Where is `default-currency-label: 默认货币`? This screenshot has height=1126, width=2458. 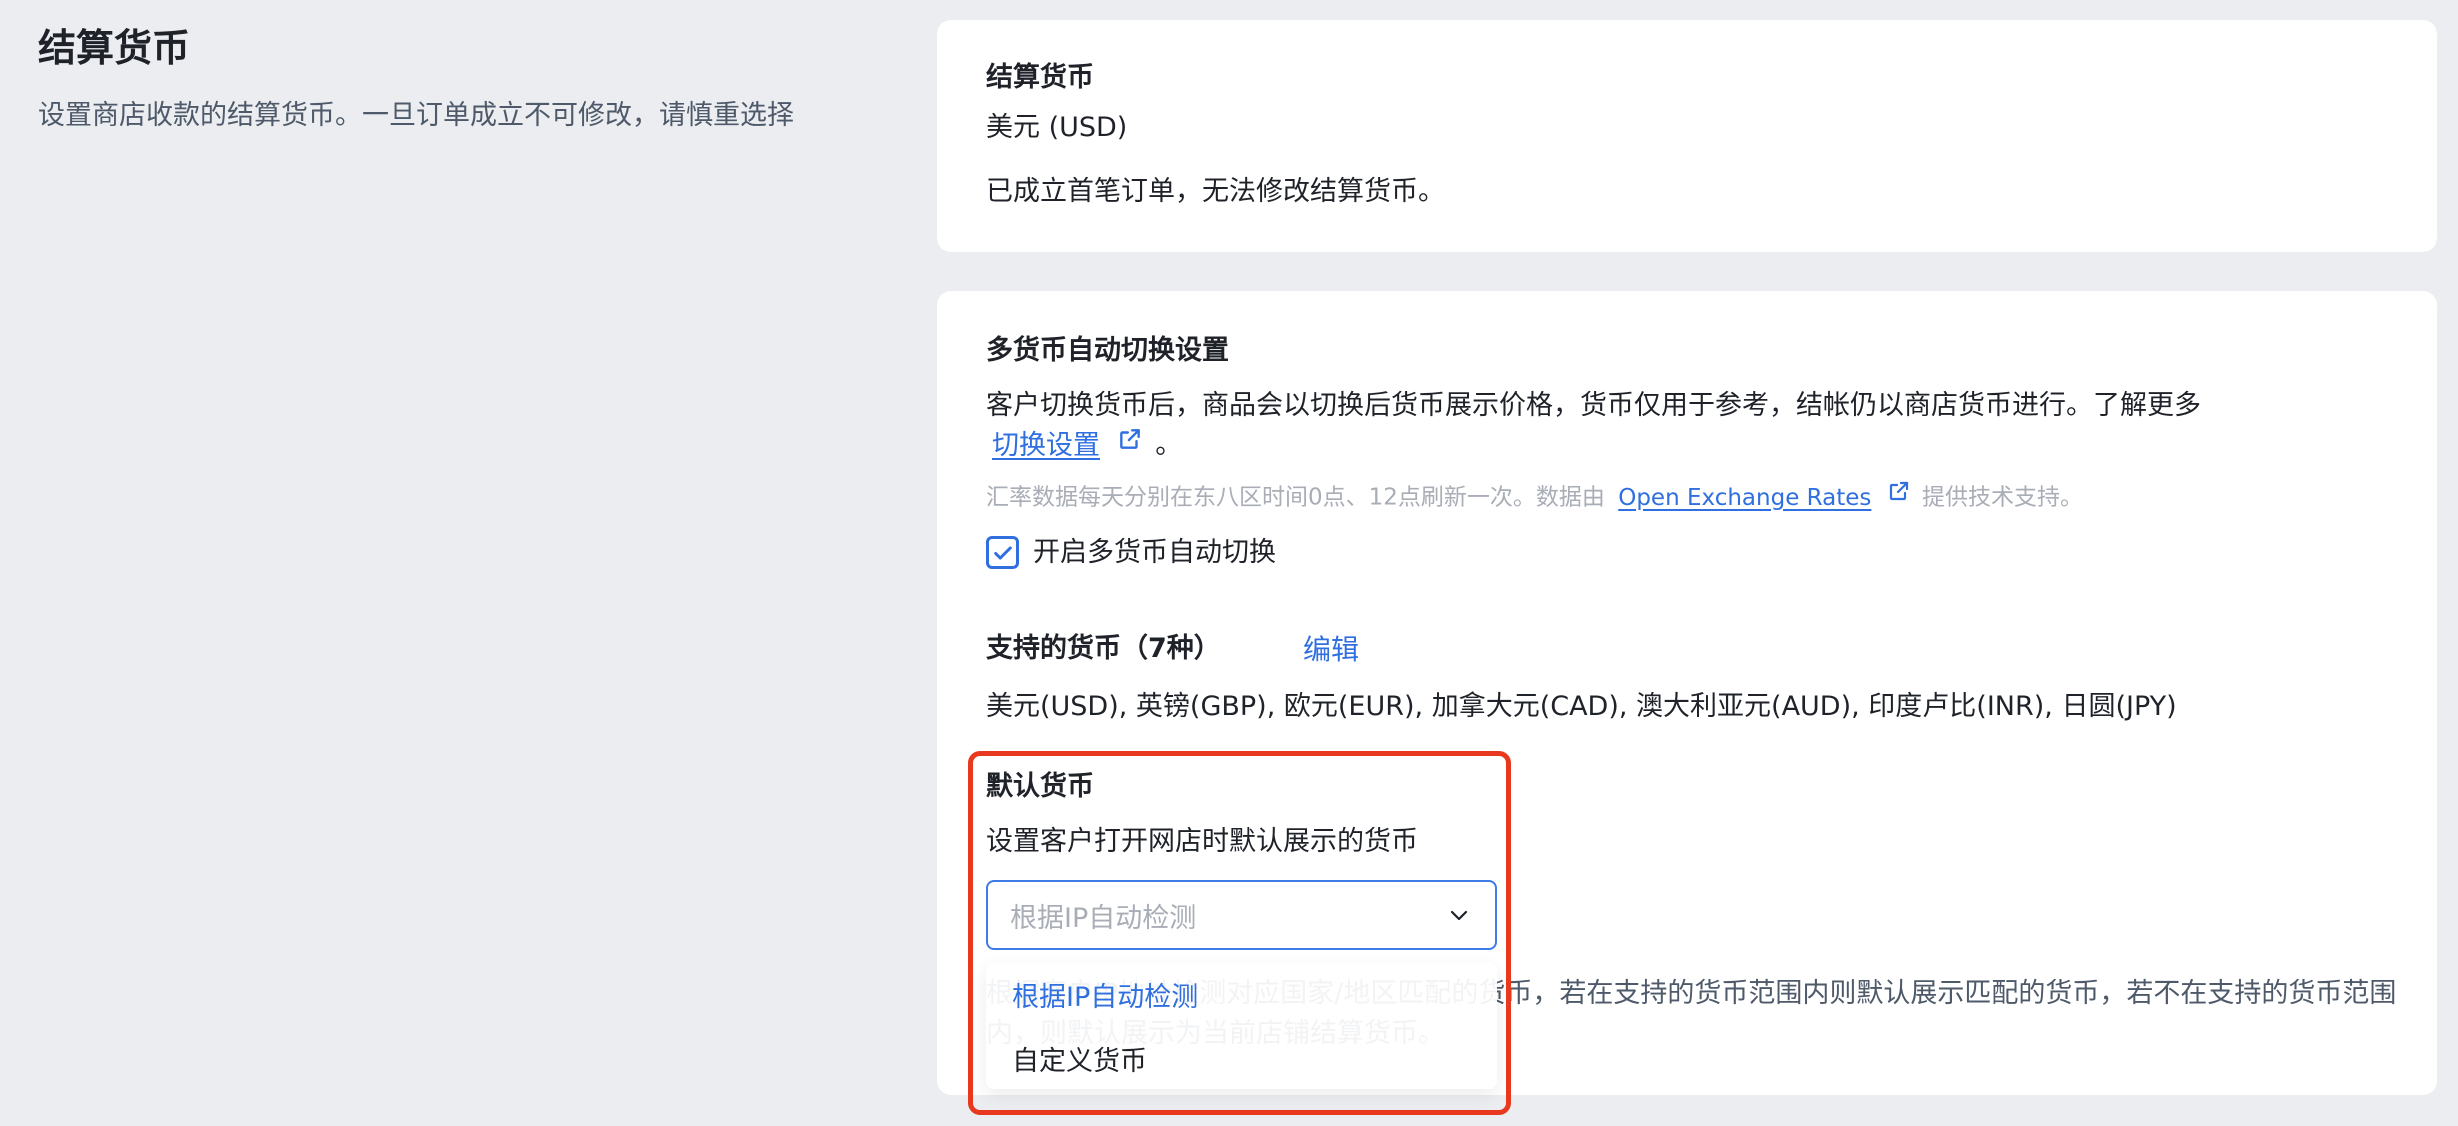 default-currency-label: 默认货币 is located at coordinates (1040, 786).